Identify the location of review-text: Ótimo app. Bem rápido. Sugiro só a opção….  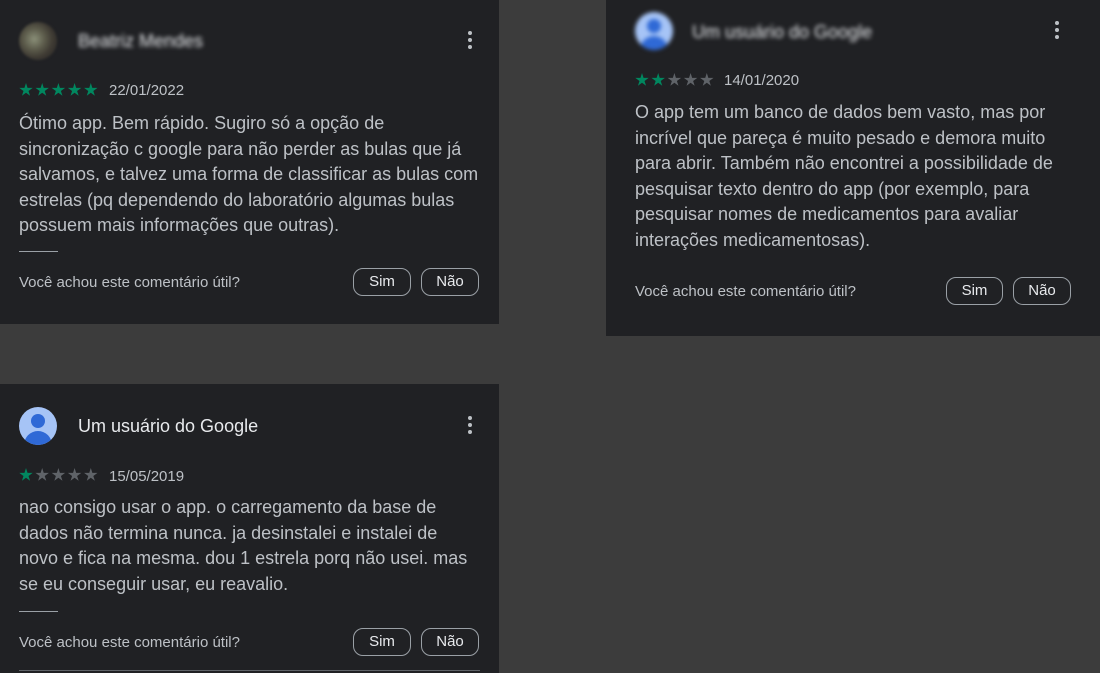
(249, 174).